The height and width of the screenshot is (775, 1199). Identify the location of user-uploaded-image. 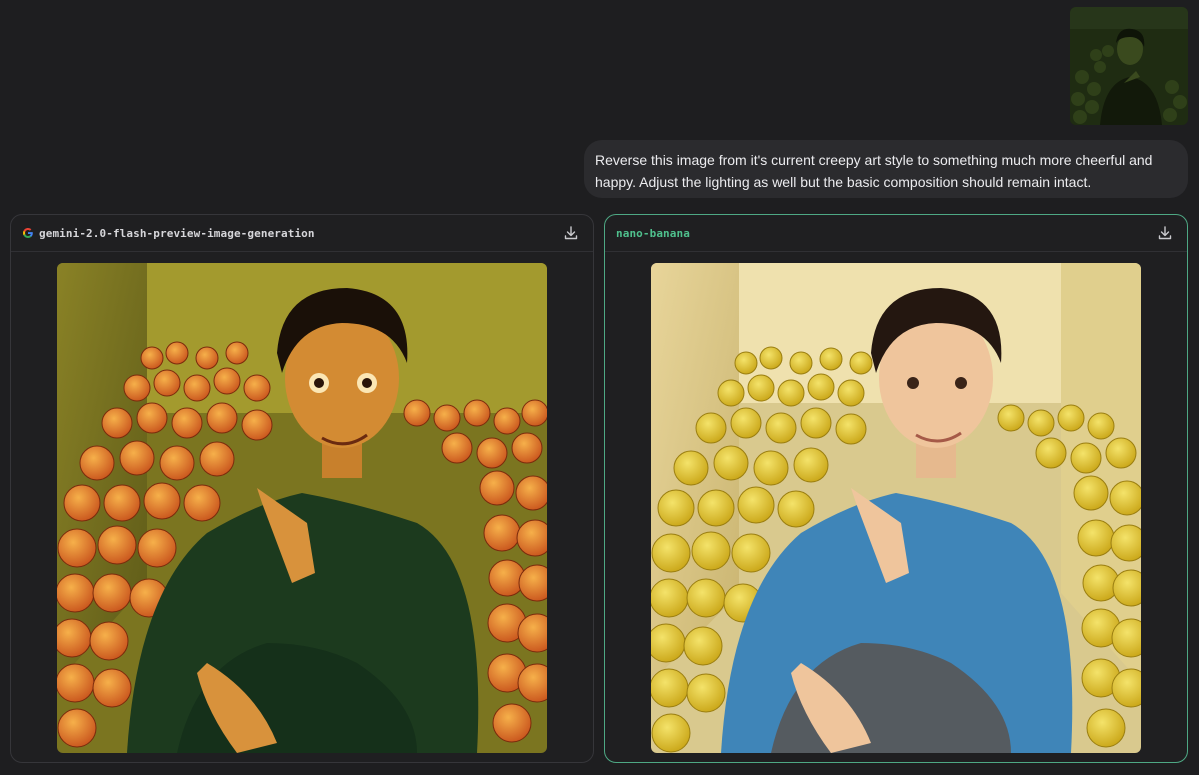
(1129, 66).